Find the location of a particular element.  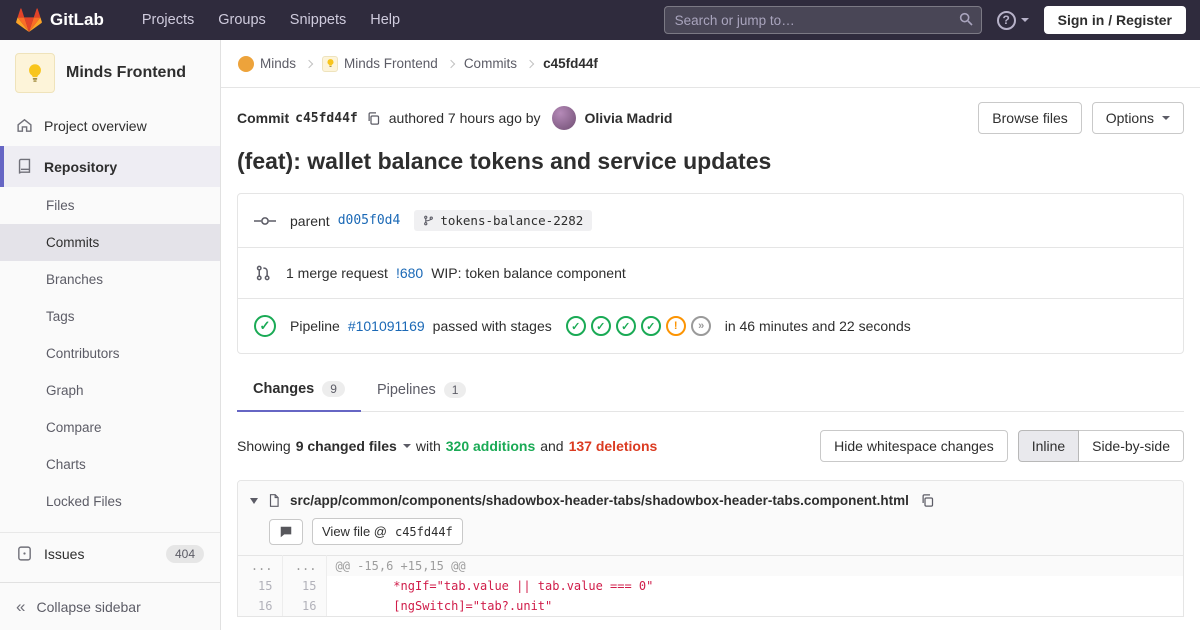

breadcrumb-commits: Commits is located at coordinates (490, 63).